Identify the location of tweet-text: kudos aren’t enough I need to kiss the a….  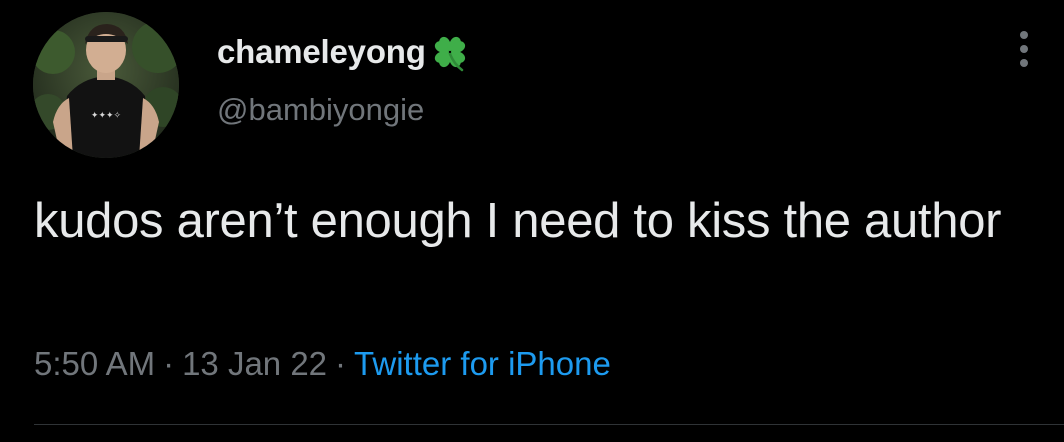
(518, 221).